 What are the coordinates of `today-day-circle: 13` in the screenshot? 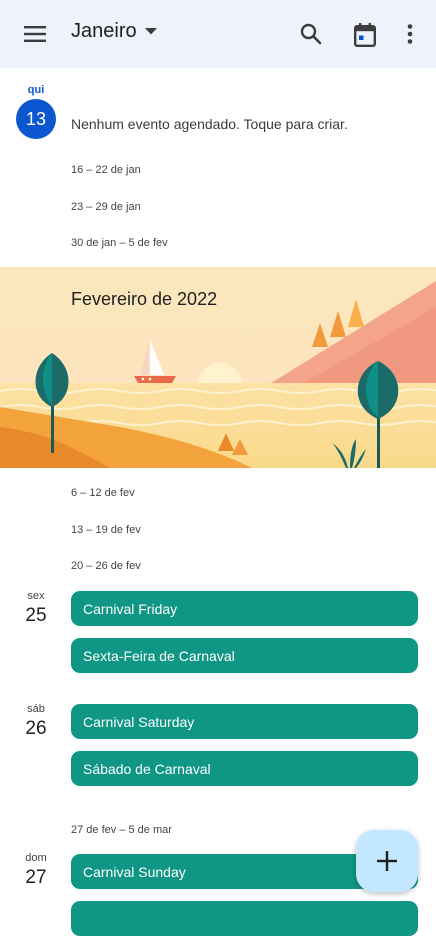 It's located at (36, 119).